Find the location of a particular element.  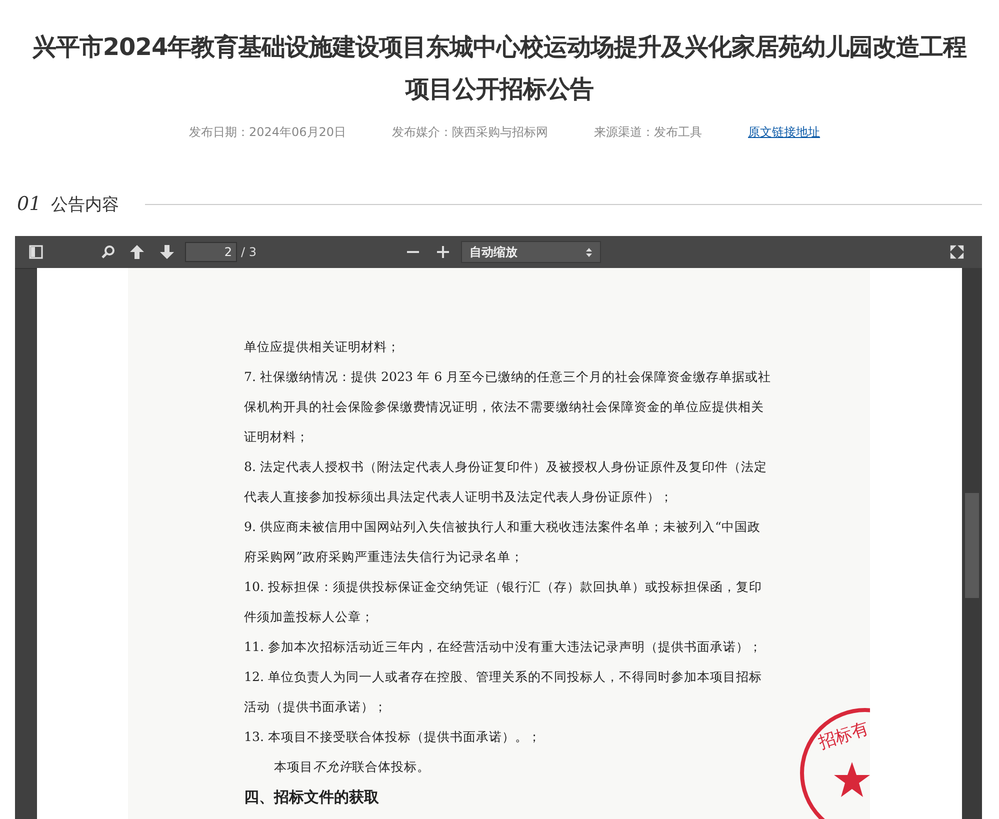

search-icon is located at coordinates (108, 252).